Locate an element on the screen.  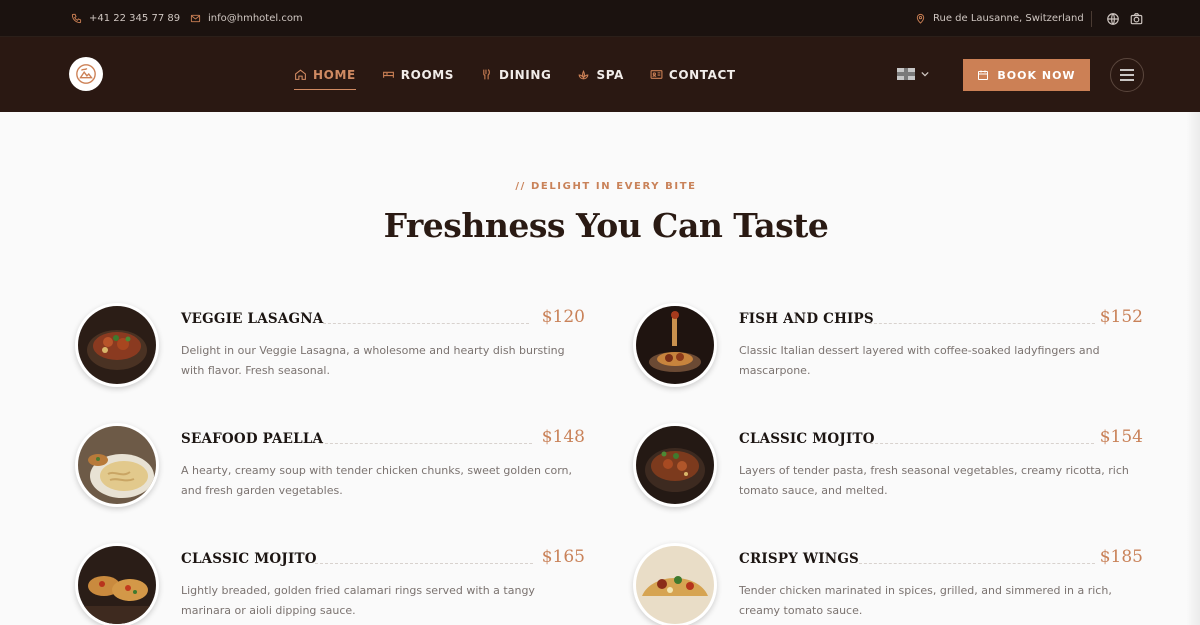
mojito-dish-image is located at coordinates (675, 465).